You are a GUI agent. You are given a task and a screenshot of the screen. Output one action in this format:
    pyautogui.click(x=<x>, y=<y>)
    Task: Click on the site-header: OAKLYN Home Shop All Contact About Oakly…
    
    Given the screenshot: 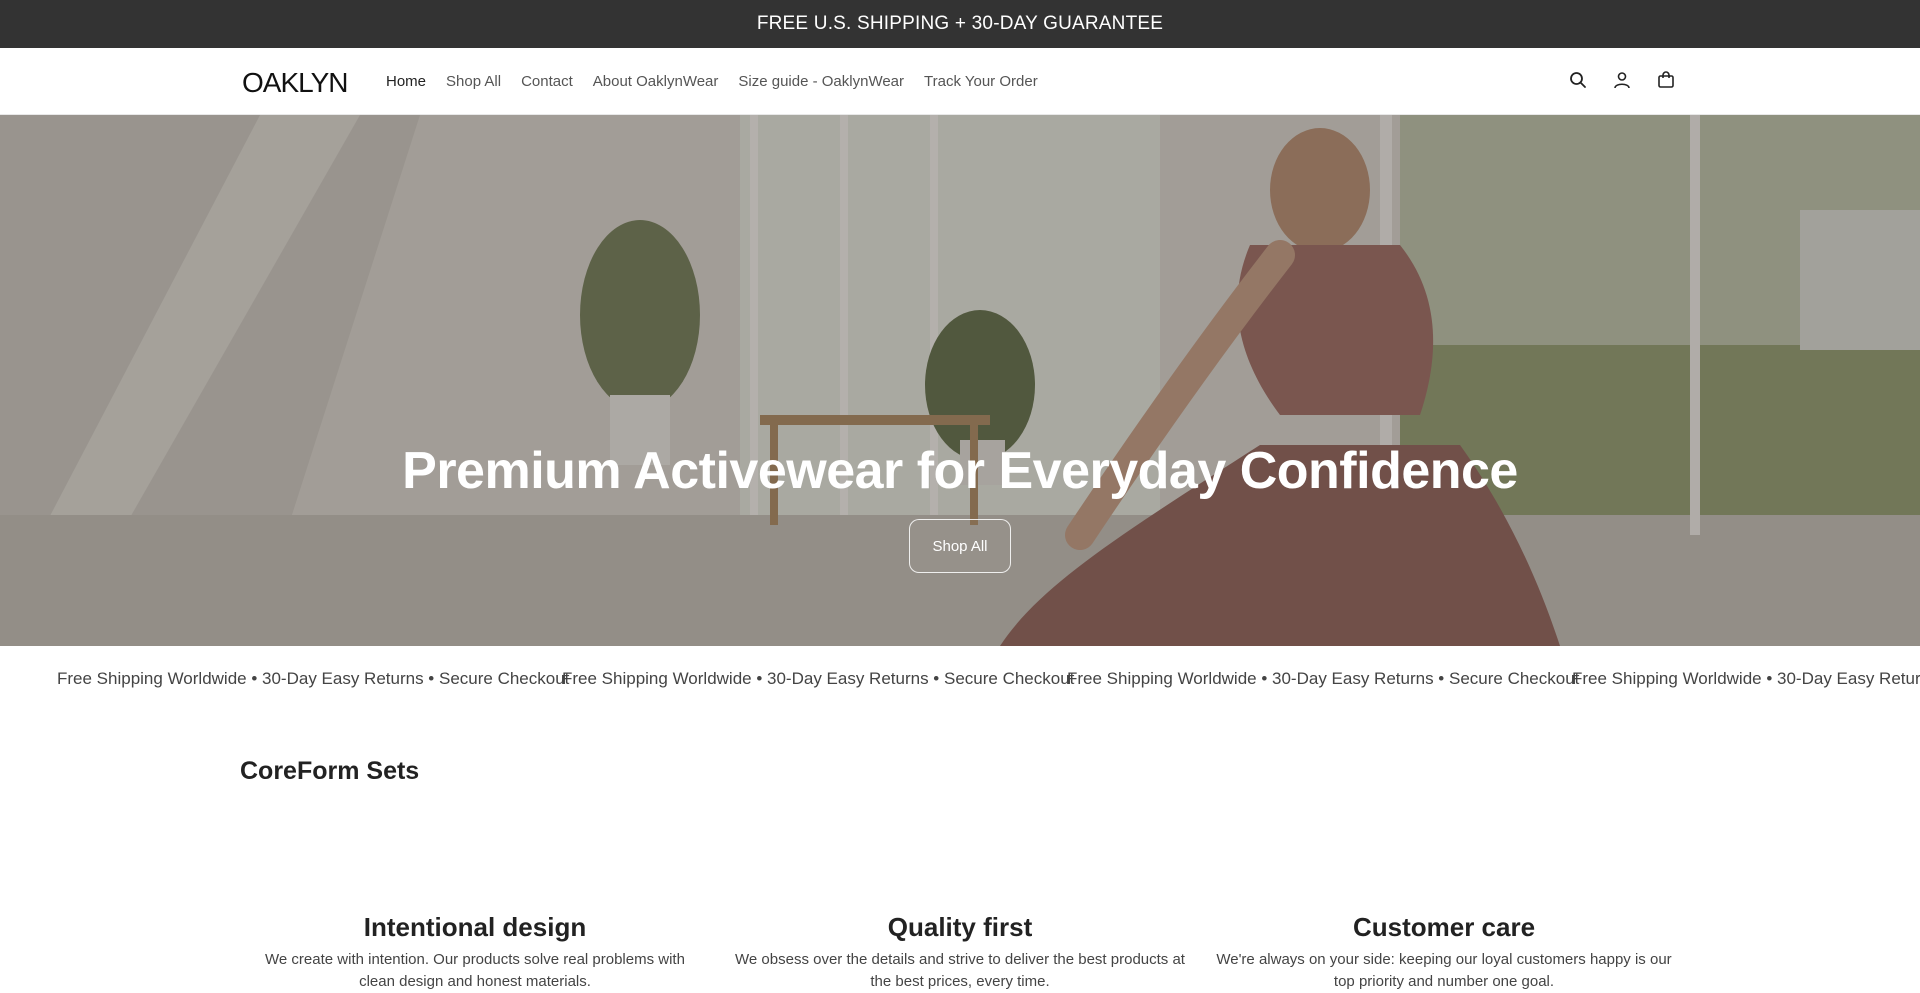 What is the action you would take?
    pyautogui.click(x=960, y=81)
    